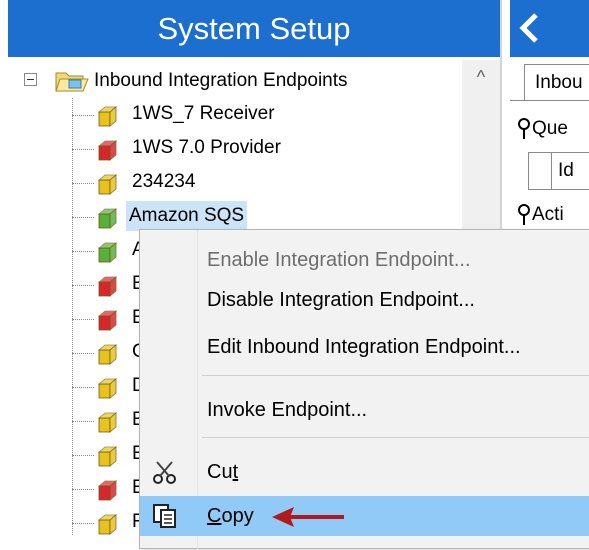  I want to click on action-group-label: Acti, so click(548, 214).